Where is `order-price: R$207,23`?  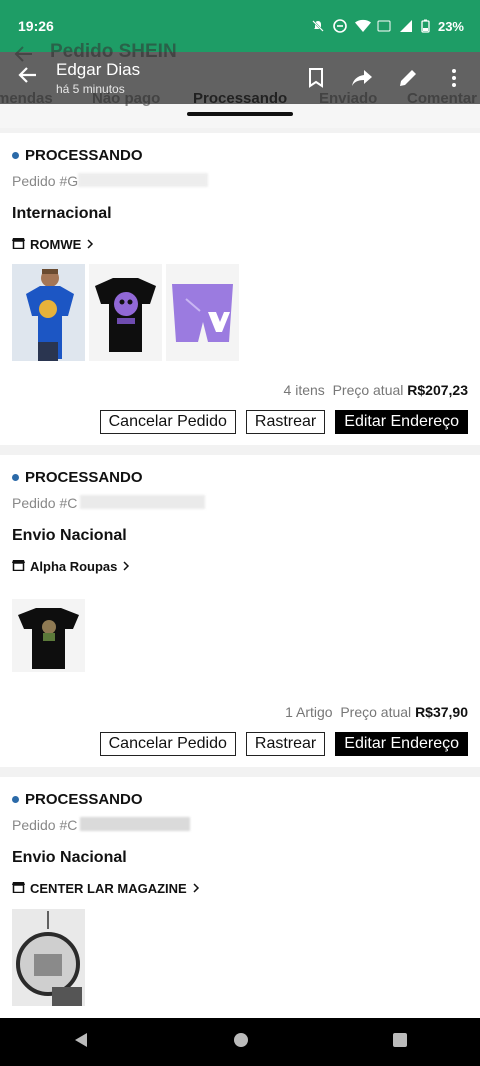
order-price: R$207,23 is located at coordinates (437, 390).